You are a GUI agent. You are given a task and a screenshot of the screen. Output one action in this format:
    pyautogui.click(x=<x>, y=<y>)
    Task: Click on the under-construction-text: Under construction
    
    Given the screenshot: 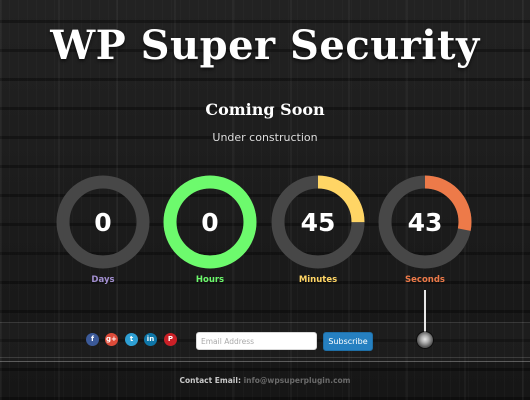 What is the action you would take?
    pyautogui.click(x=265, y=137)
    